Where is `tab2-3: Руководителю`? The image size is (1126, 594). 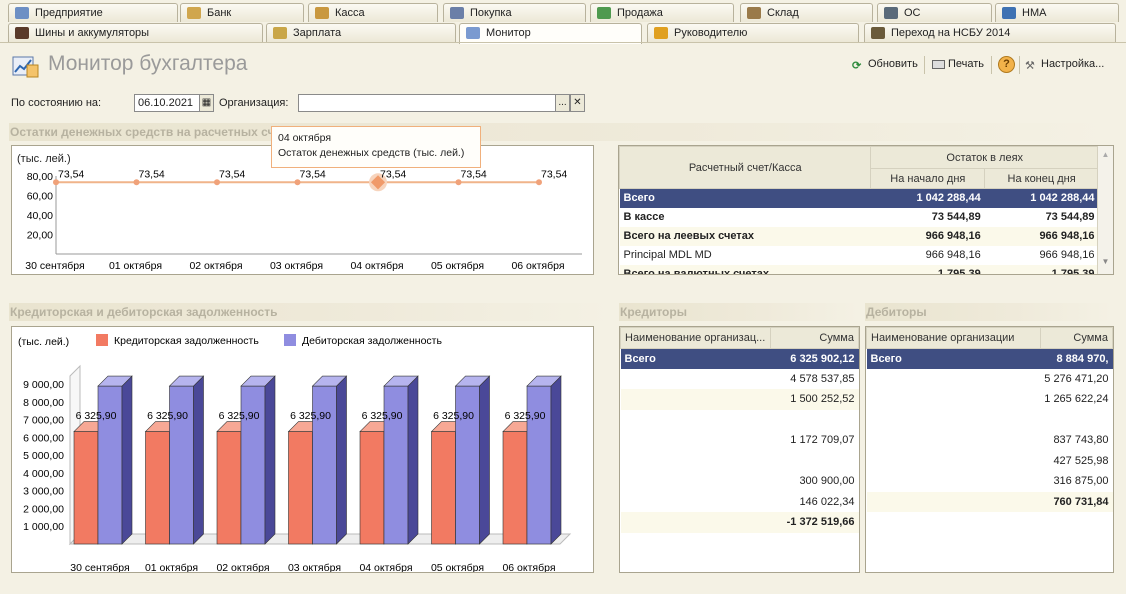
tab2-3: Руководителю is located at coordinates (753, 32).